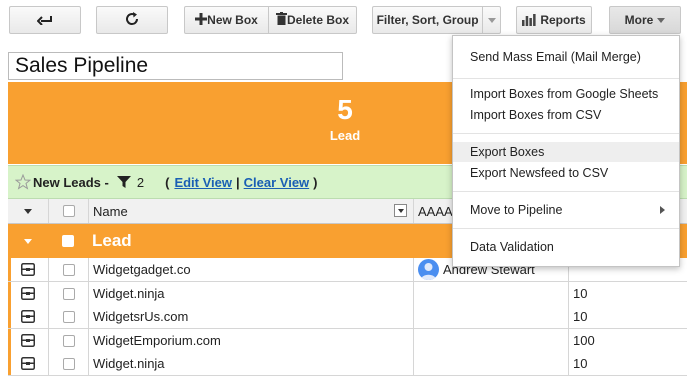 Image resolution: width=687 pixels, height=386 pixels. What do you see at coordinates (428, 269) in the screenshot?
I see `avatar` at bounding box center [428, 269].